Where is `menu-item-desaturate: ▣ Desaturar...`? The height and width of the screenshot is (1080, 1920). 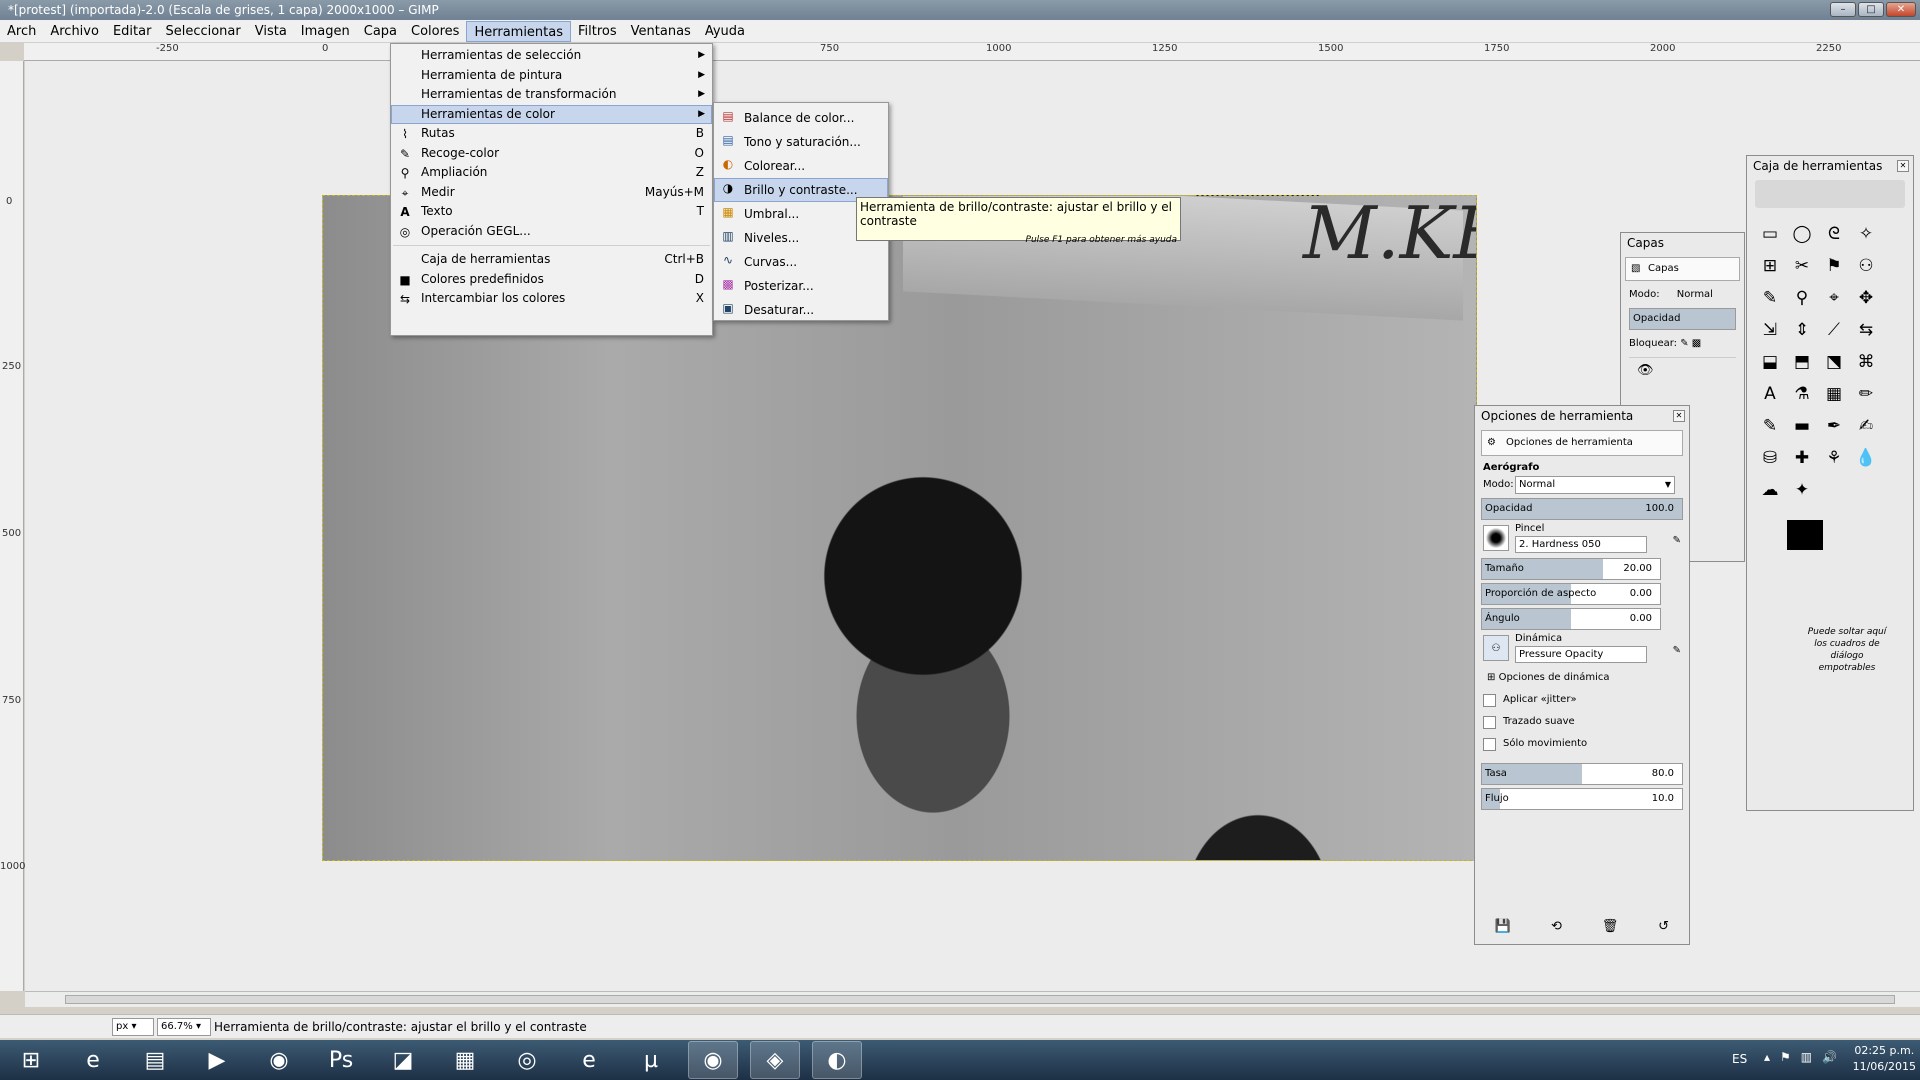
menu-item-desaturate: ▣ Desaturar... is located at coordinates (801, 310).